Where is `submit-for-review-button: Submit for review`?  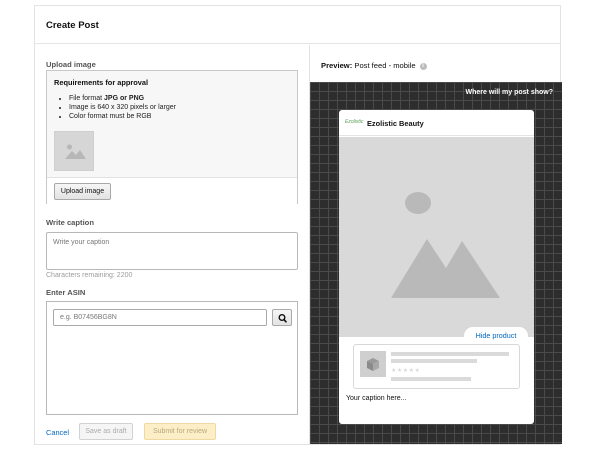
submit-for-review-button: Submit for review is located at coordinates (180, 431).